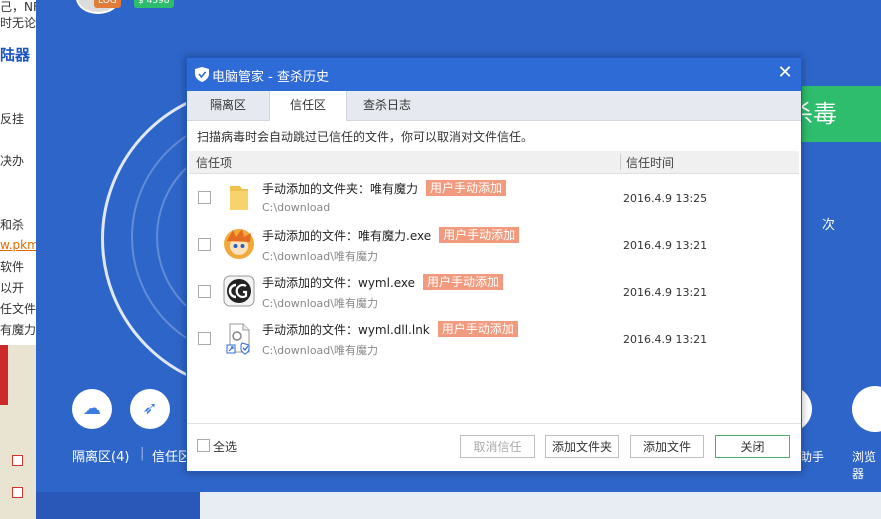 Image resolution: width=881 pixels, height=519 pixels. I want to click on bg-text: 软件, so click(12, 267).